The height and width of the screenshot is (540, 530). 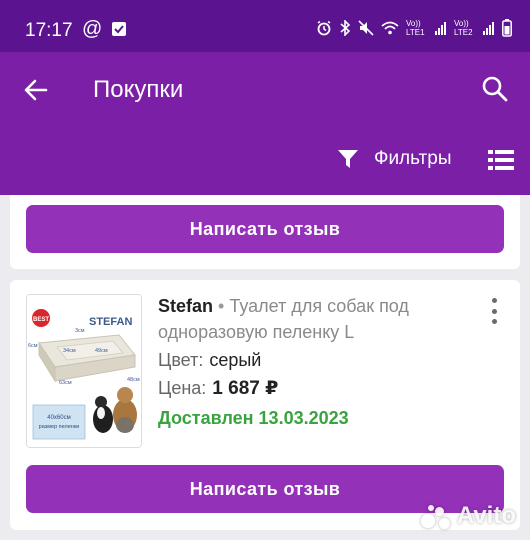 I want to click on best-badge: BEST, so click(x=41, y=320).